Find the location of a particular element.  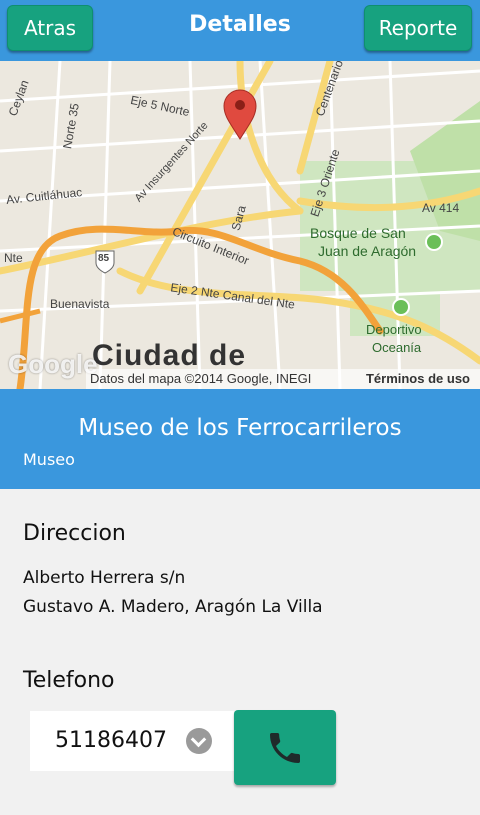

map-label: Buenavista is located at coordinates (80, 304).